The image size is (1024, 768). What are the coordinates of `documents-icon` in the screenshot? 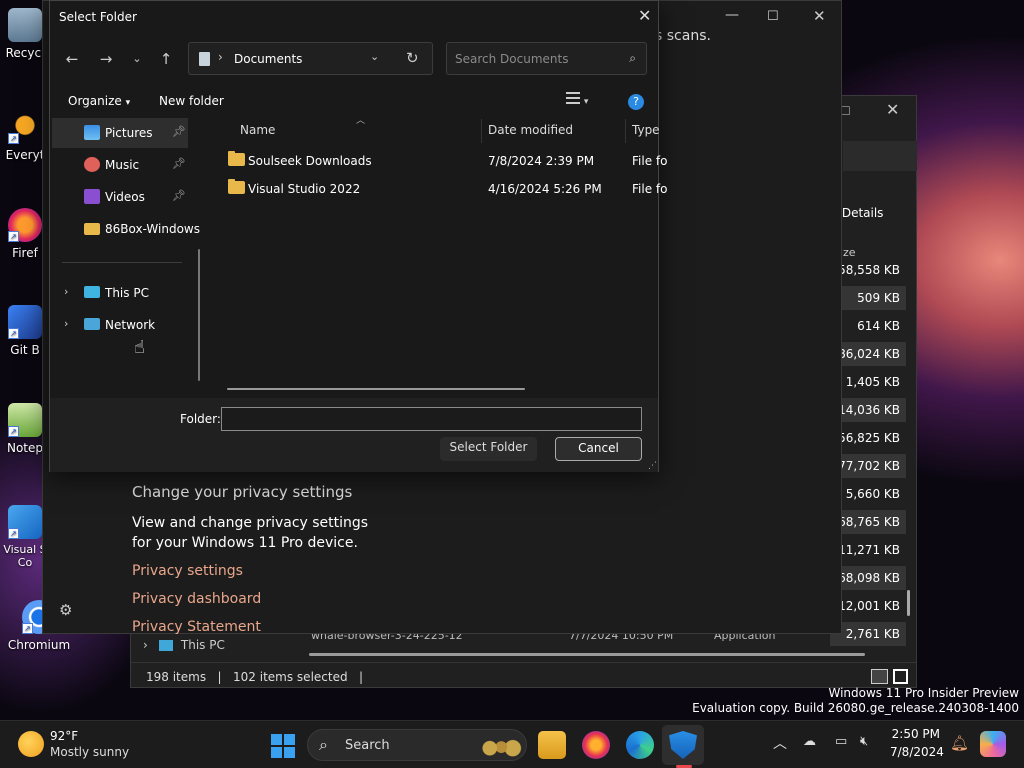 It's located at (204, 59).